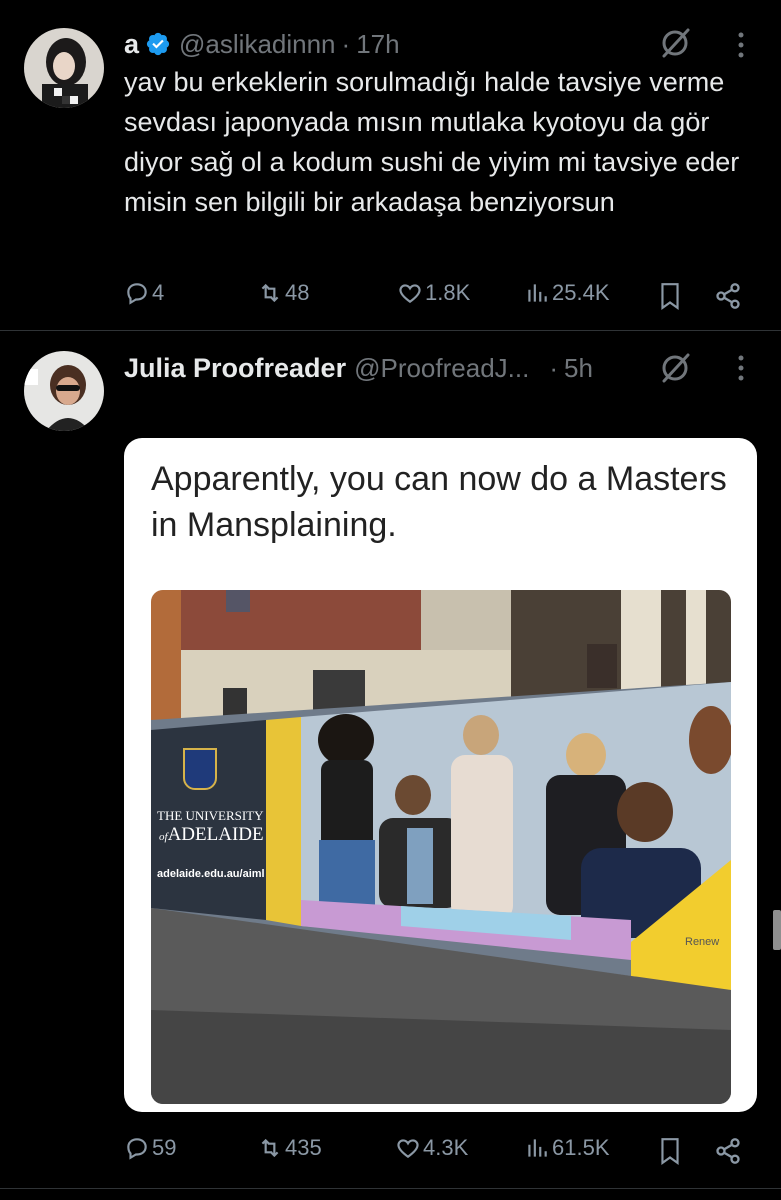  What do you see at coordinates (578, 368) in the screenshot?
I see `timestamp: 5h` at bounding box center [578, 368].